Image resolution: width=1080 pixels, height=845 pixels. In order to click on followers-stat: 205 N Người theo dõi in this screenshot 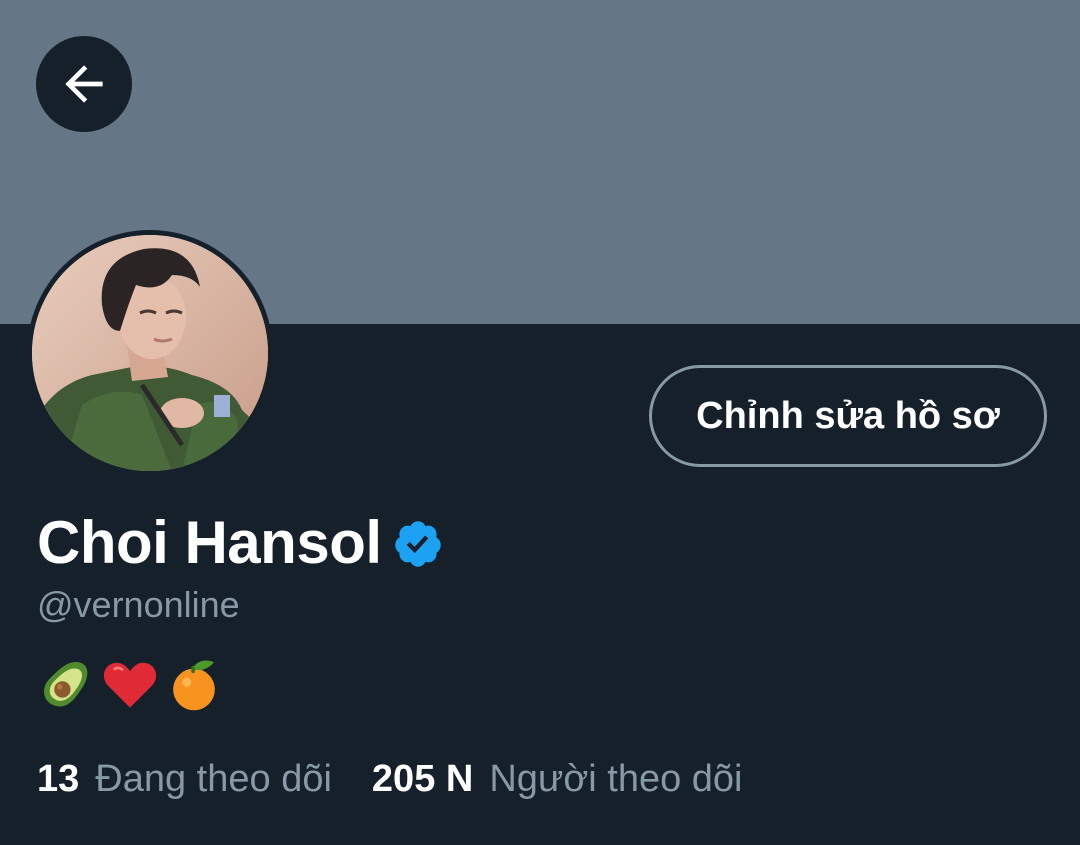, I will do `click(557, 779)`.